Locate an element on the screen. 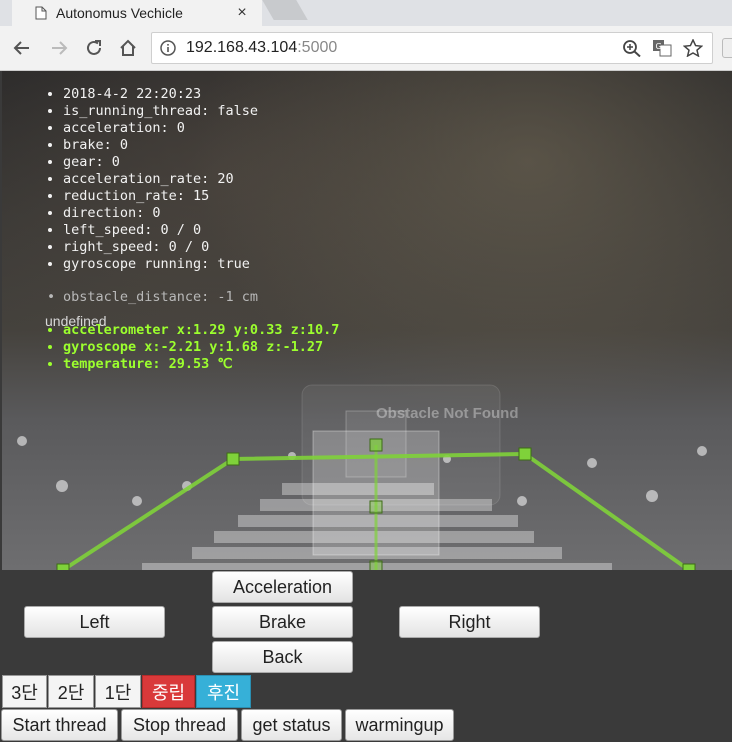 Image resolution: width=732 pixels, height=742 pixels. home-icon is located at coordinates (128, 48).